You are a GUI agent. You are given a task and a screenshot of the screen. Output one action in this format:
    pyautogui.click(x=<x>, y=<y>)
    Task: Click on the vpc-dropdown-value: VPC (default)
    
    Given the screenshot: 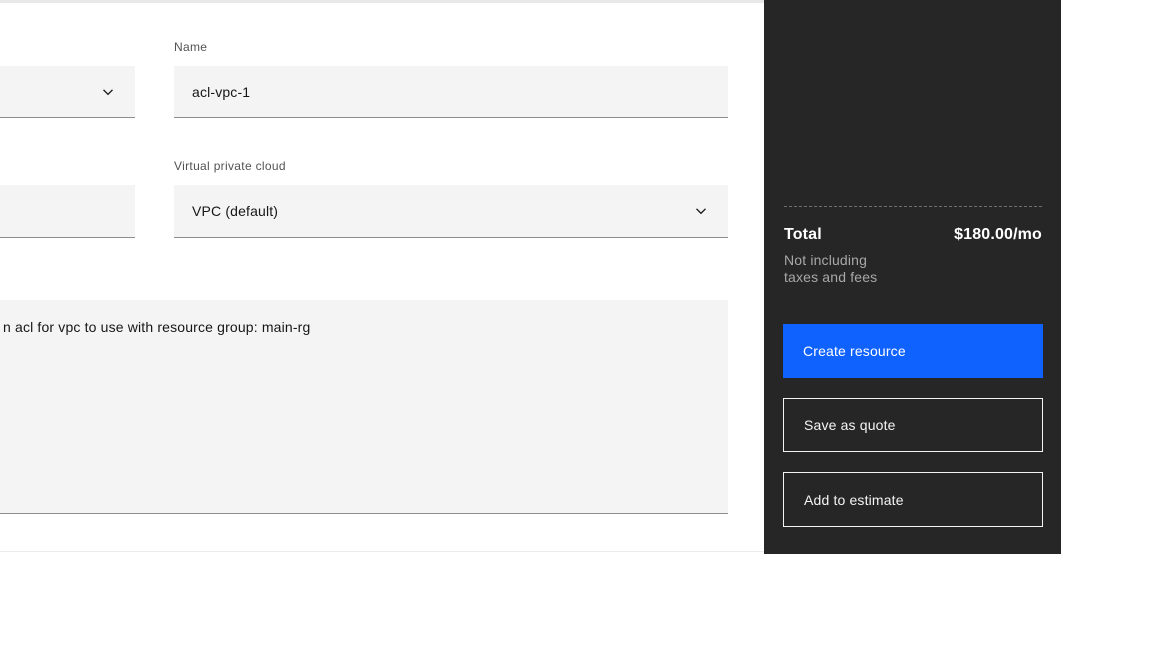 What is the action you would take?
    pyautogui.click(x=235, y=211)
    